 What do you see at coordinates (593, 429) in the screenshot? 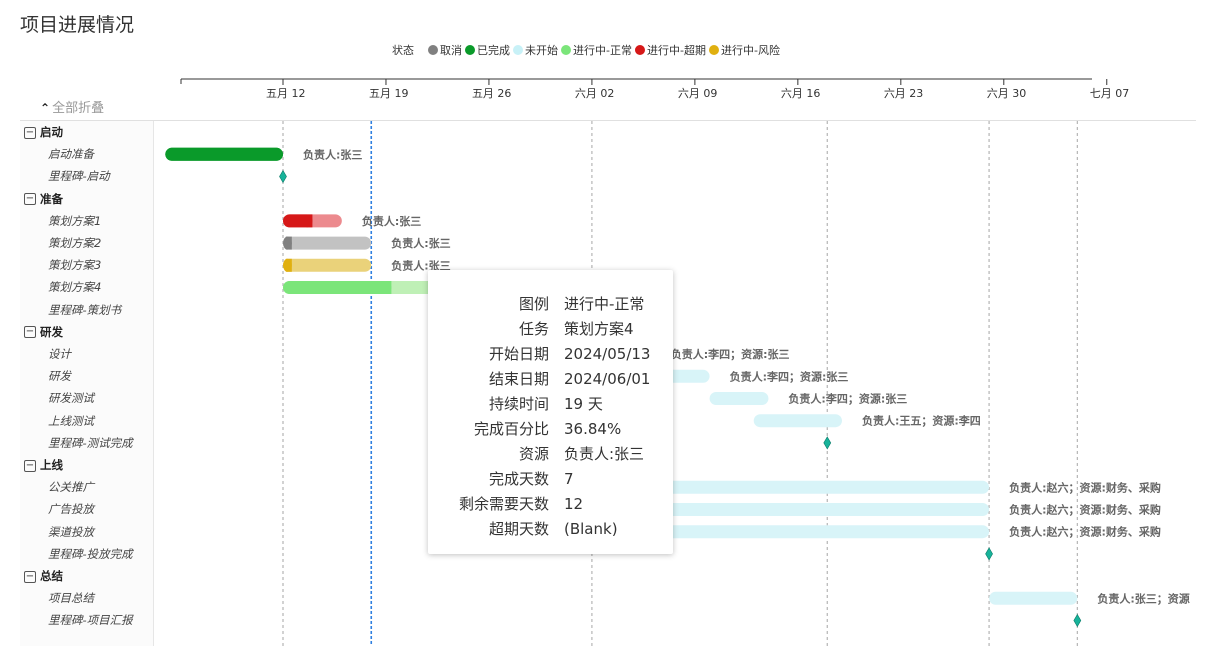
I see `tooltip-field-value: 36.84%` at bounding box center [593, 429].